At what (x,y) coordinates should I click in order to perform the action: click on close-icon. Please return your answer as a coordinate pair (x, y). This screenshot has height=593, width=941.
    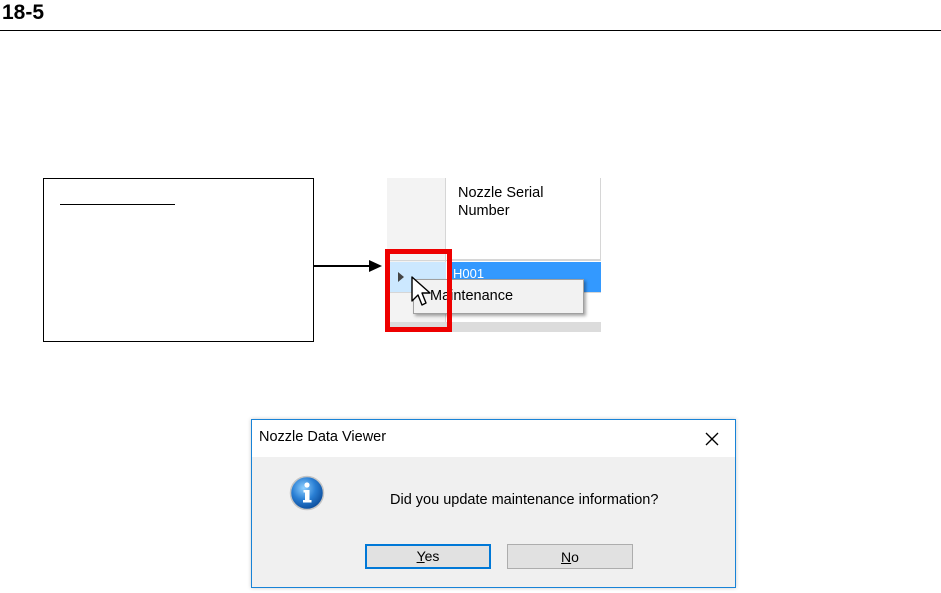
    Looking at the image, I should click on (712, 439).